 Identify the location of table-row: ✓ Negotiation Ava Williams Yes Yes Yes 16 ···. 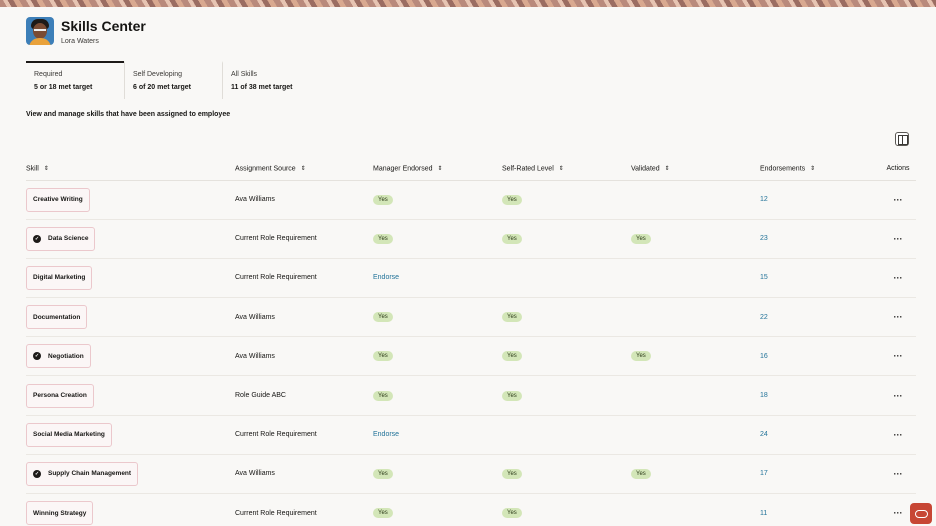
(471, 356).